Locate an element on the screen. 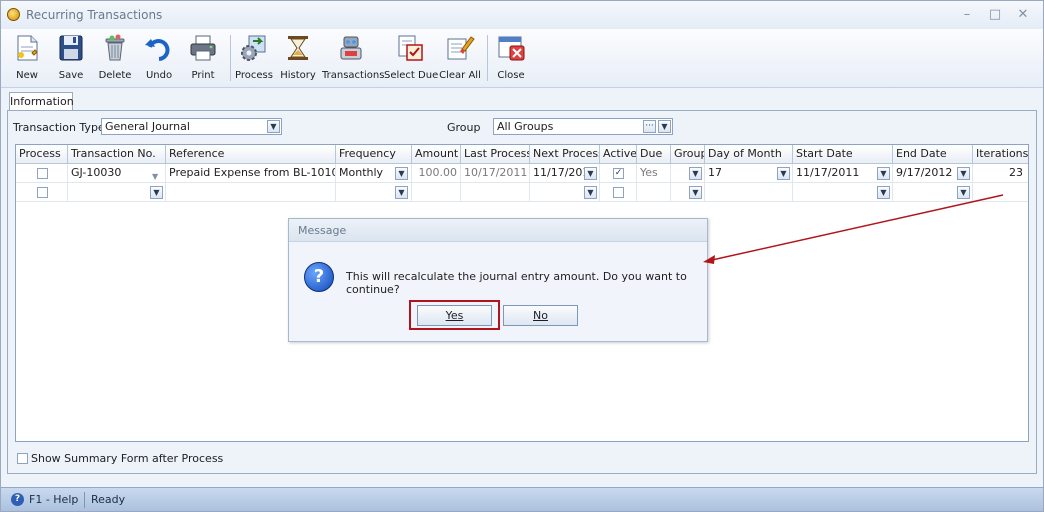  new-row-frequency-cell: ▼ is located at coordinates (374, 192).